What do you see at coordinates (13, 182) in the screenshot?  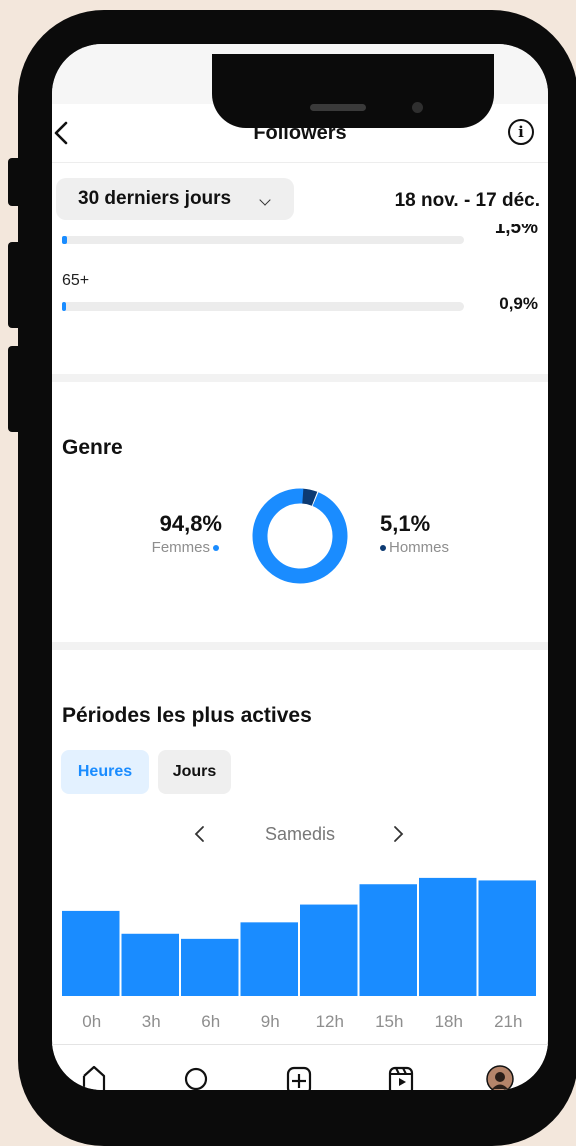 I see `side-button-silent` at bounding box center [13, 182].